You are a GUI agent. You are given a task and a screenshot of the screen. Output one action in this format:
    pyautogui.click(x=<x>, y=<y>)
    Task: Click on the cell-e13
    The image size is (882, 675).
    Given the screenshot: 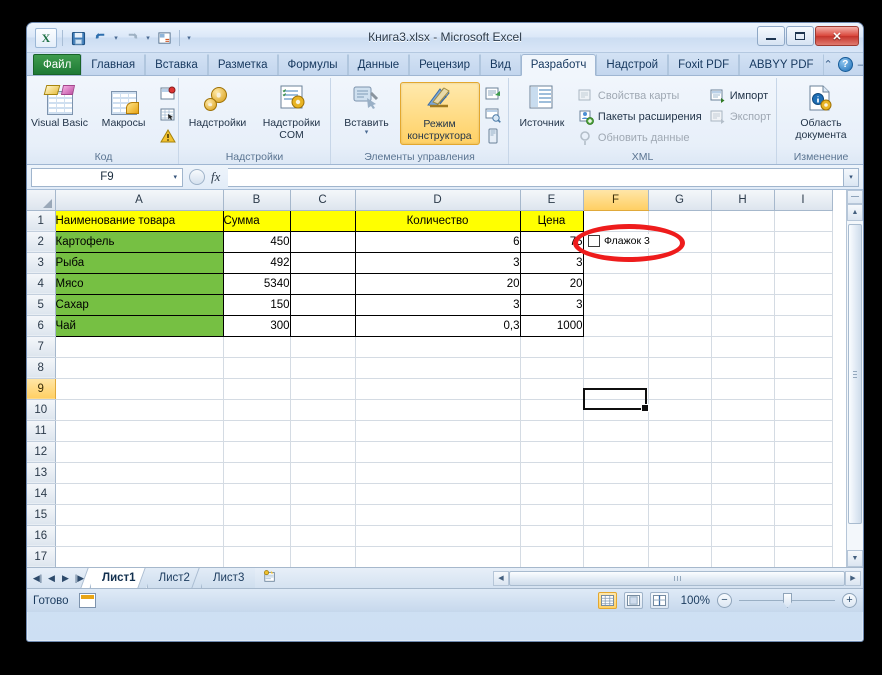 What is the action you would take?
    pyautogui.click(x=552, y=473)
    